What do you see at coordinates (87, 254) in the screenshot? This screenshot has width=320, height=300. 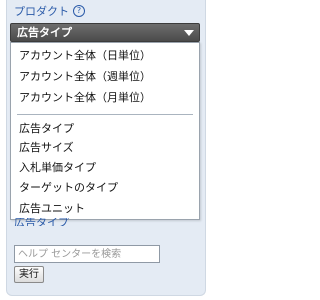 I see `help-search-input` at bounding box center [87, 254].